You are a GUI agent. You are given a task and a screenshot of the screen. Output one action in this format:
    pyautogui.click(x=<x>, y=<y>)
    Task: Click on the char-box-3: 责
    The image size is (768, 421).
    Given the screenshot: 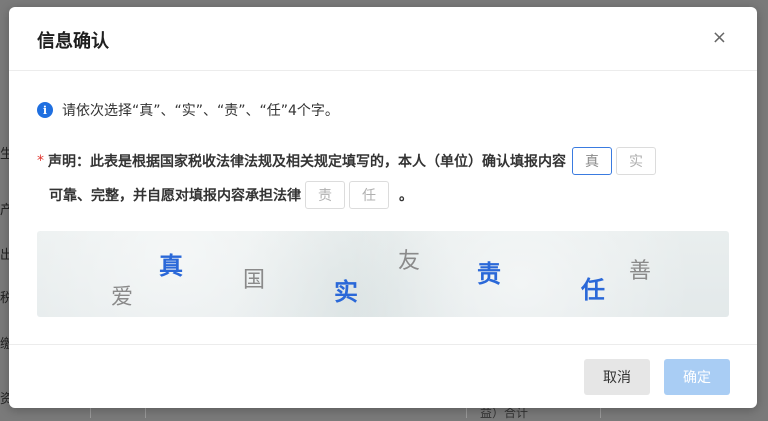 What is the action you would take?
    pyautogui.click(x=325, y=195)
    